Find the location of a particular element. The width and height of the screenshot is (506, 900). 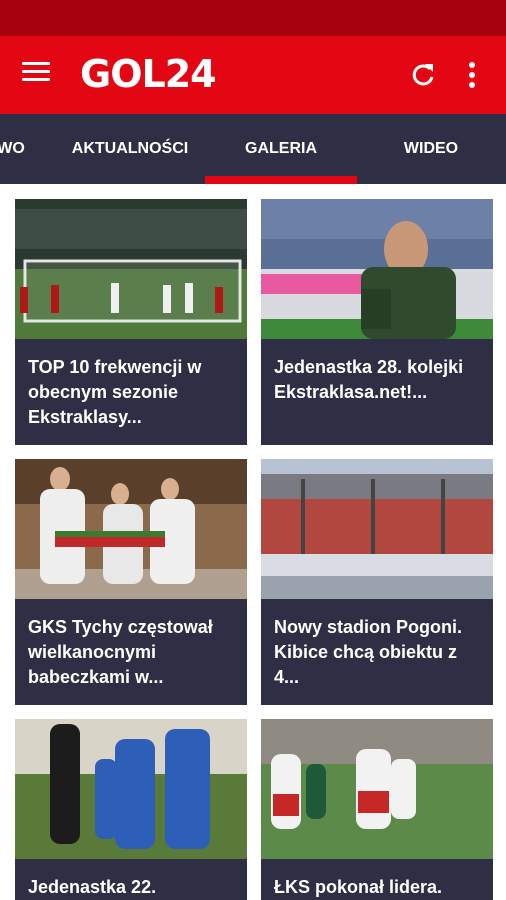

gallery-card: Jedenastka 22. is located at coordinates (131, 809).